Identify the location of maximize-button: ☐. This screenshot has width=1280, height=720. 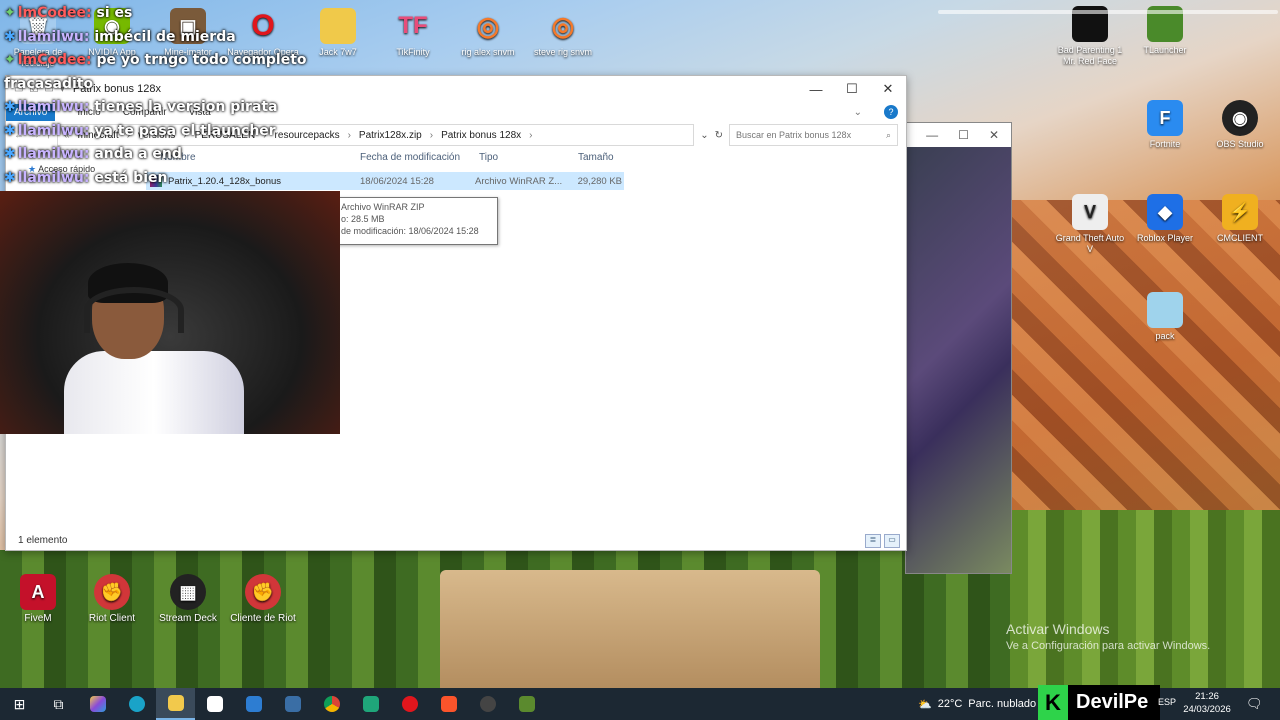
(852, 89).